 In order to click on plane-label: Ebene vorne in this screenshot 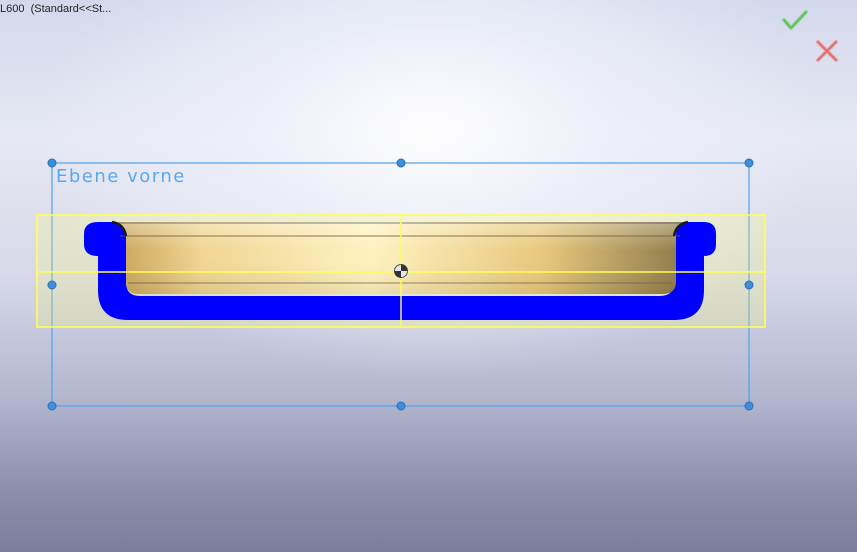, I will do `click(121, 176)`.